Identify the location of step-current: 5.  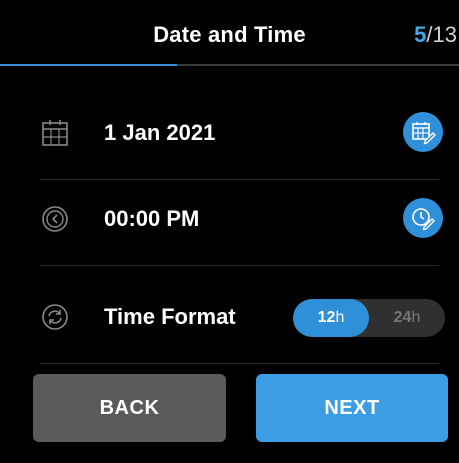
(420, 34).